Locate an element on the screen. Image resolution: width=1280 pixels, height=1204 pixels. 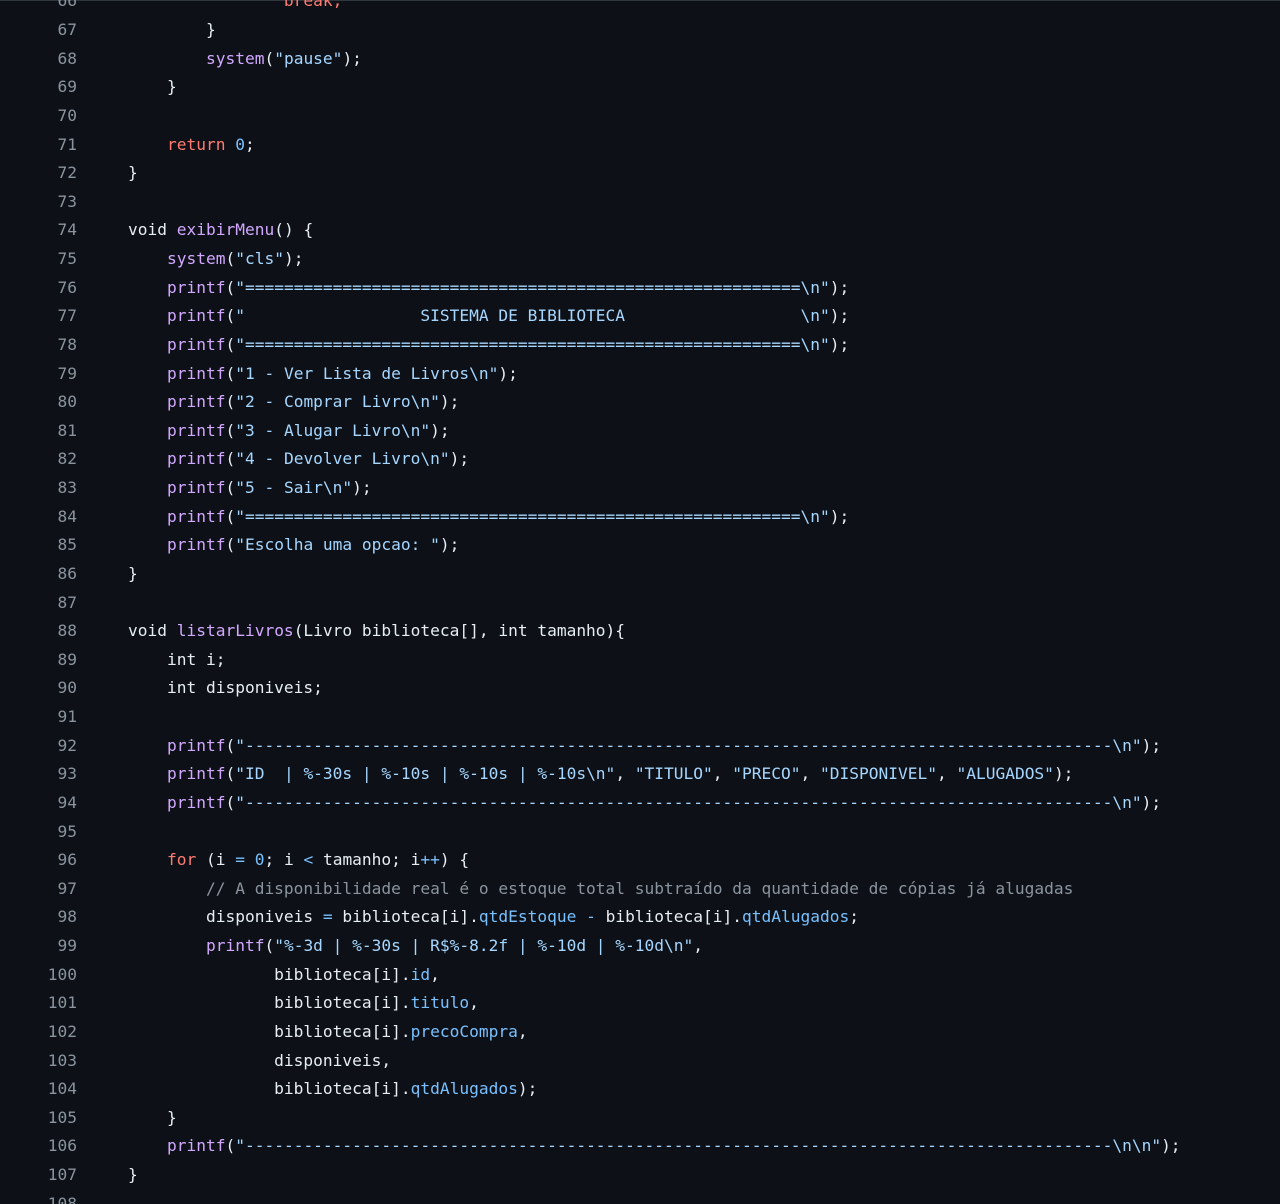
line-number: 80 is located at coordinates (39, 402).